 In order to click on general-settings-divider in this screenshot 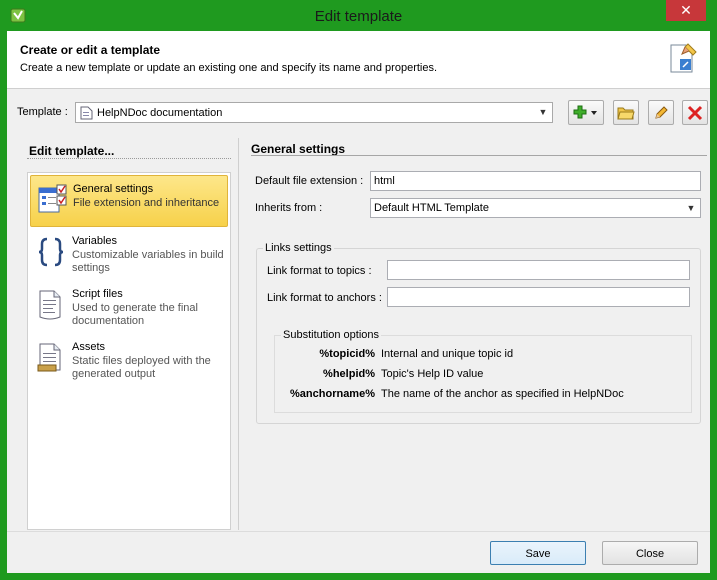, I will do `click(479, 155)`.